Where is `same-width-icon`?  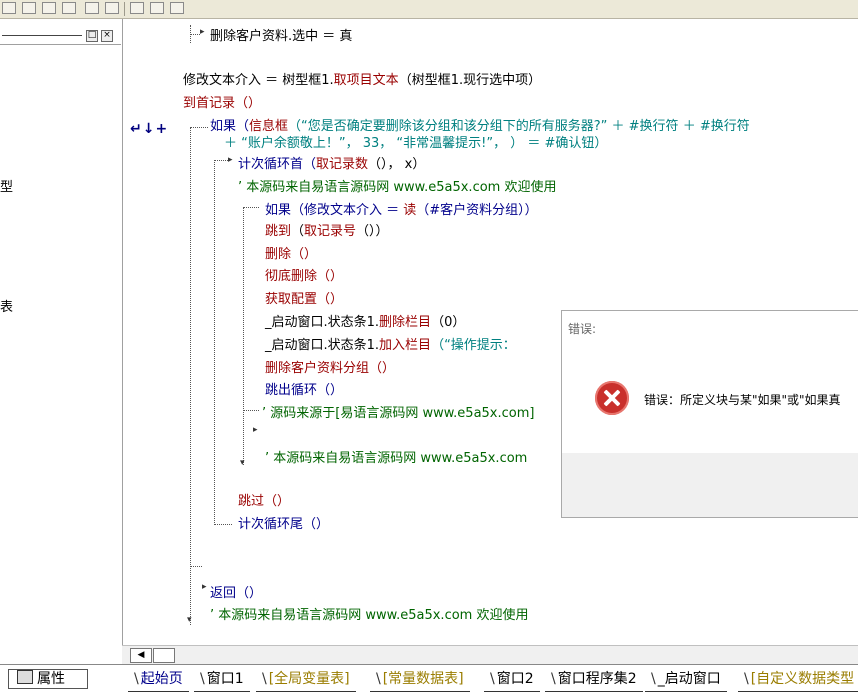
same-width-icon is located at coordinates (92, 8).